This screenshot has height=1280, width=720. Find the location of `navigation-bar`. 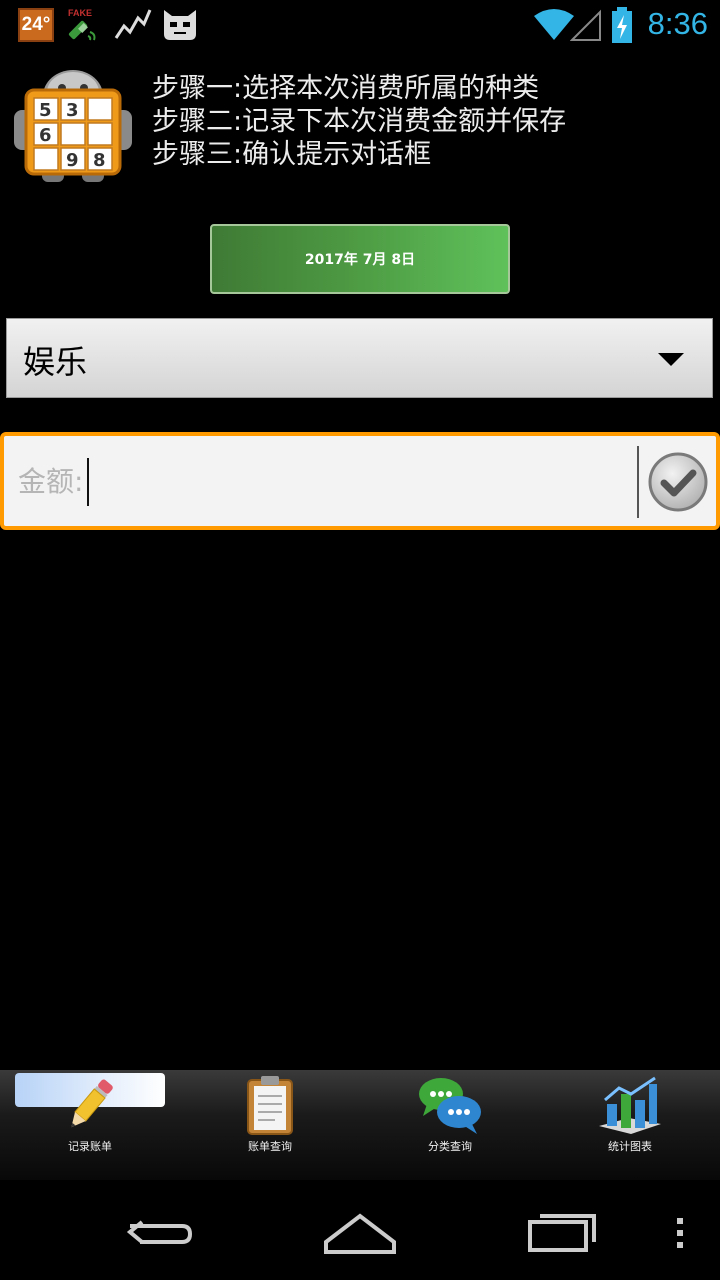

navigation-bar is located at coordinates (360, 1230).